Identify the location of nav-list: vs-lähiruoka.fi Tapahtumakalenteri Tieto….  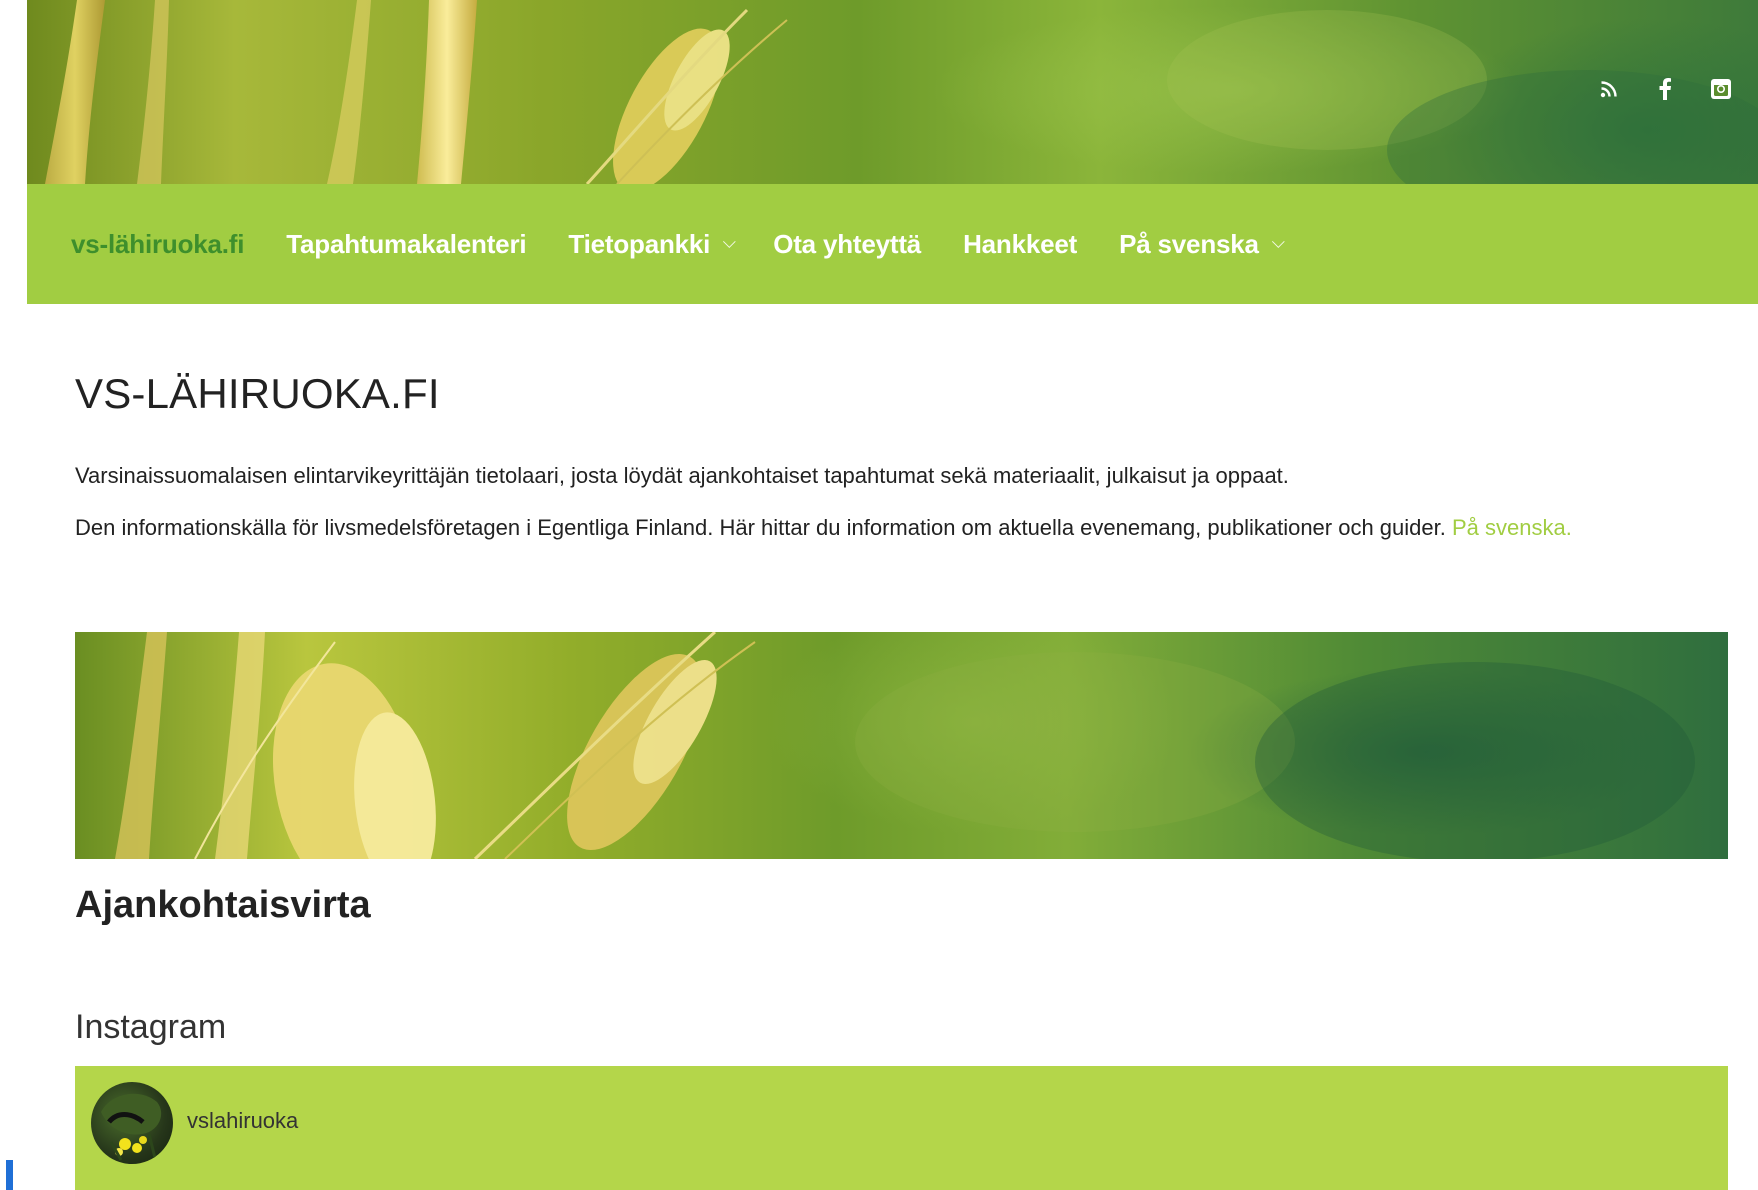
(686, 244).